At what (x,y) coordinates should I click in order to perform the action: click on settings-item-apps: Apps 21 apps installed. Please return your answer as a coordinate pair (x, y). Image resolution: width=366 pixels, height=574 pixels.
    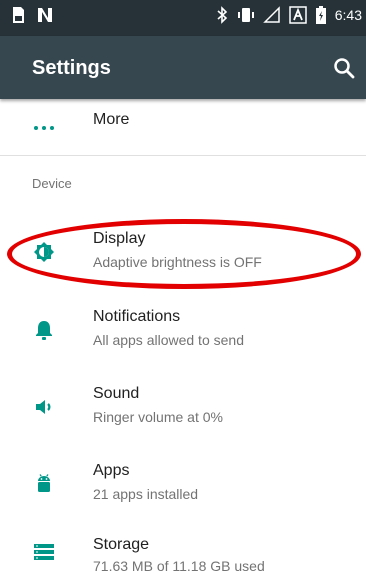
    Looking at the image, I should click on (183, 487).